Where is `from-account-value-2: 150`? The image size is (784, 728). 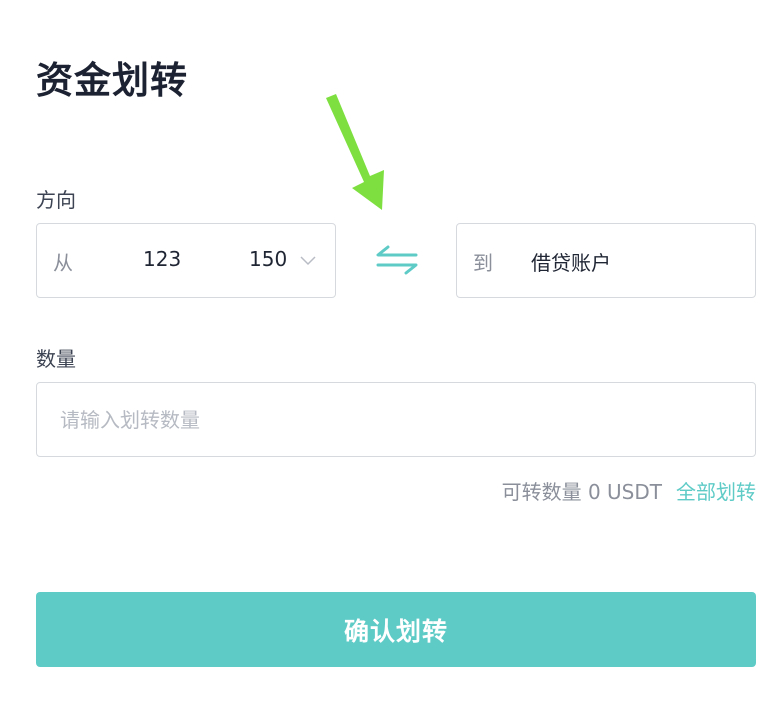
from-account-value-2: 150 is located at coordinates (268, 259).